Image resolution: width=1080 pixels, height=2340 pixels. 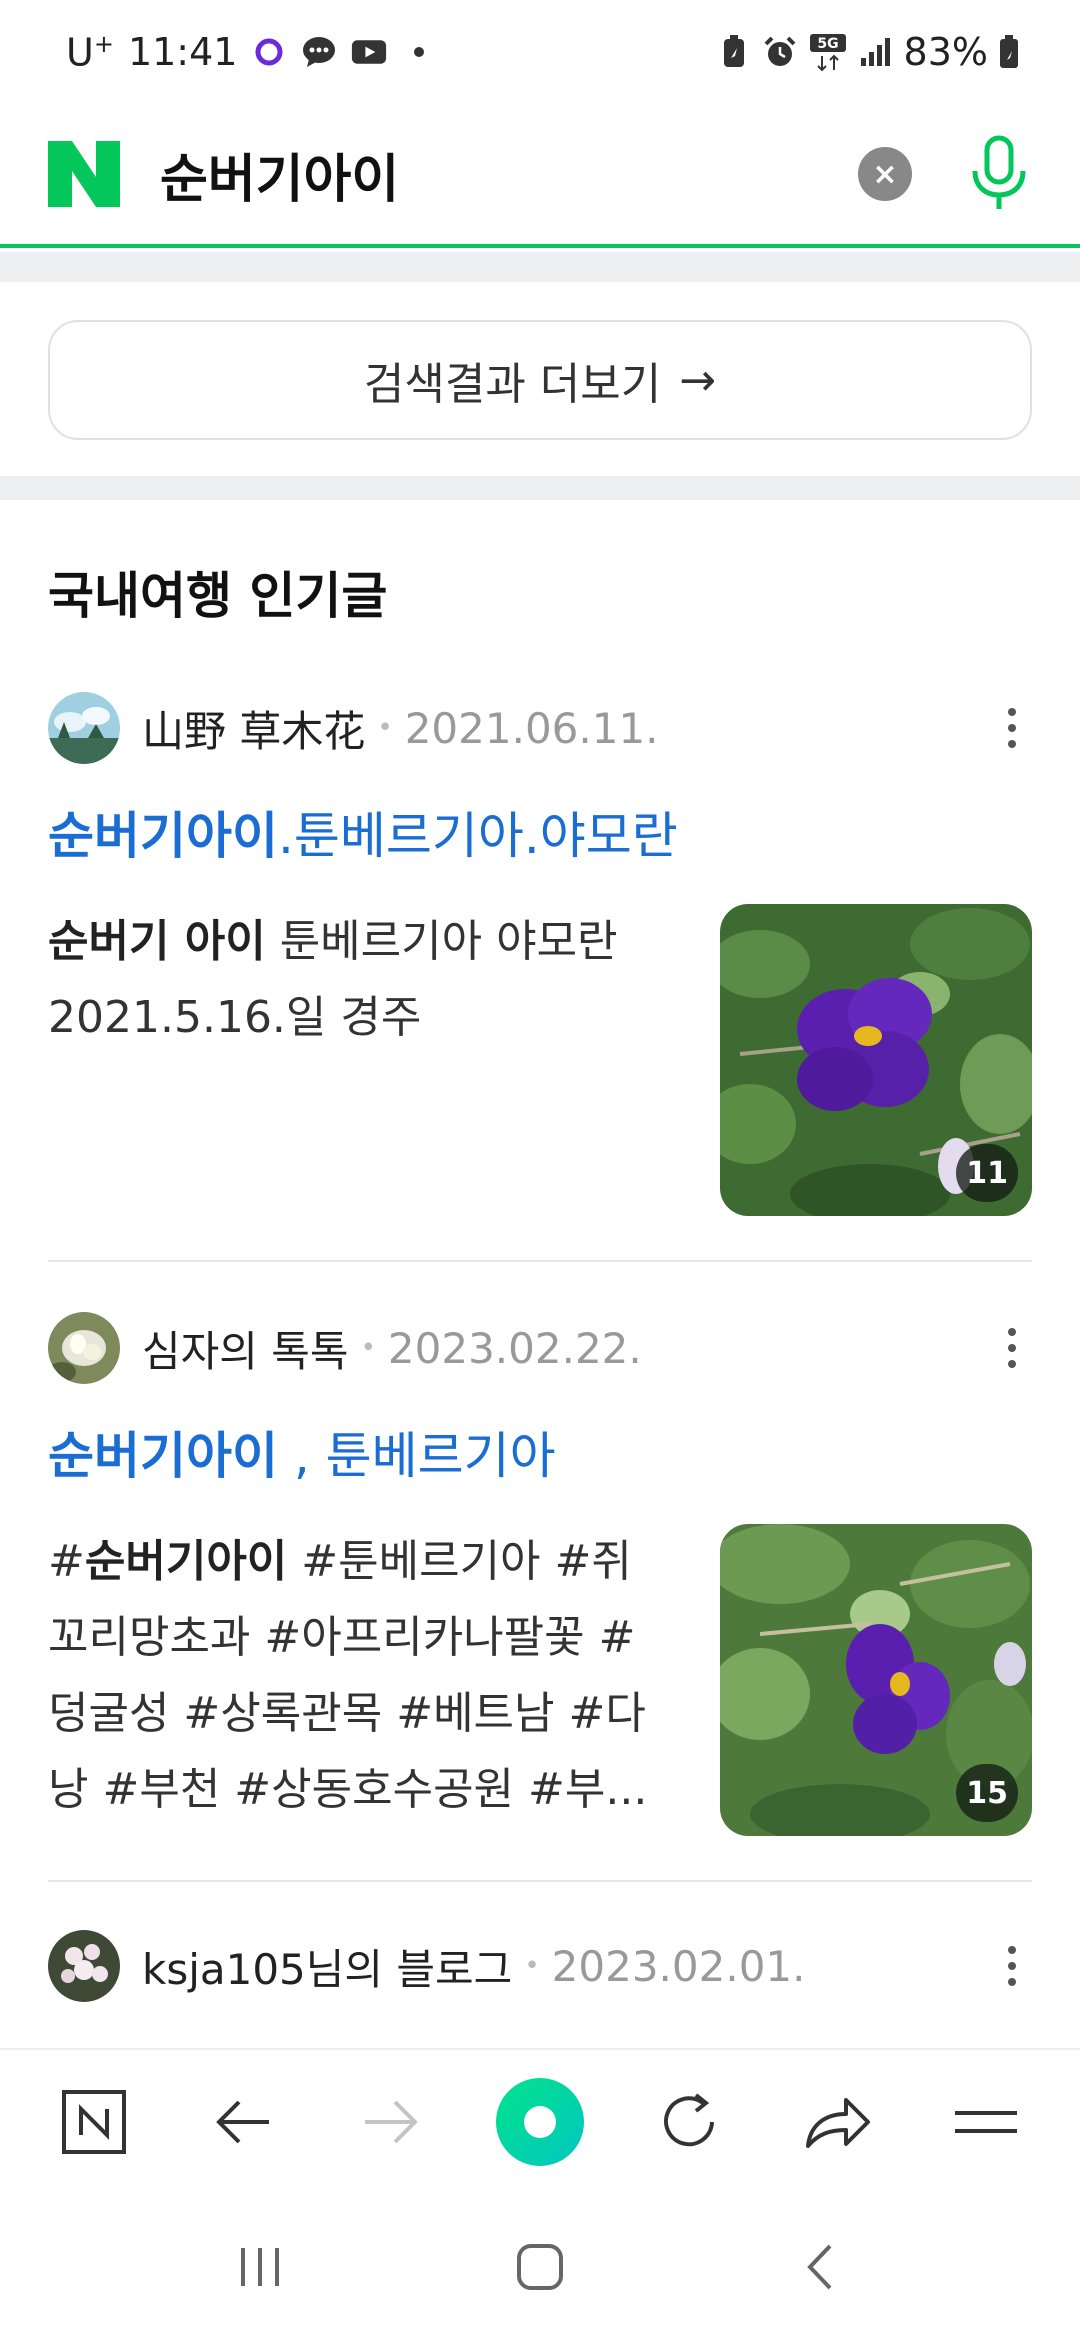 What do you see at coordinates (319, 52) in the screenshot?
I see `chat-icon` at bounding box center [319, 52].